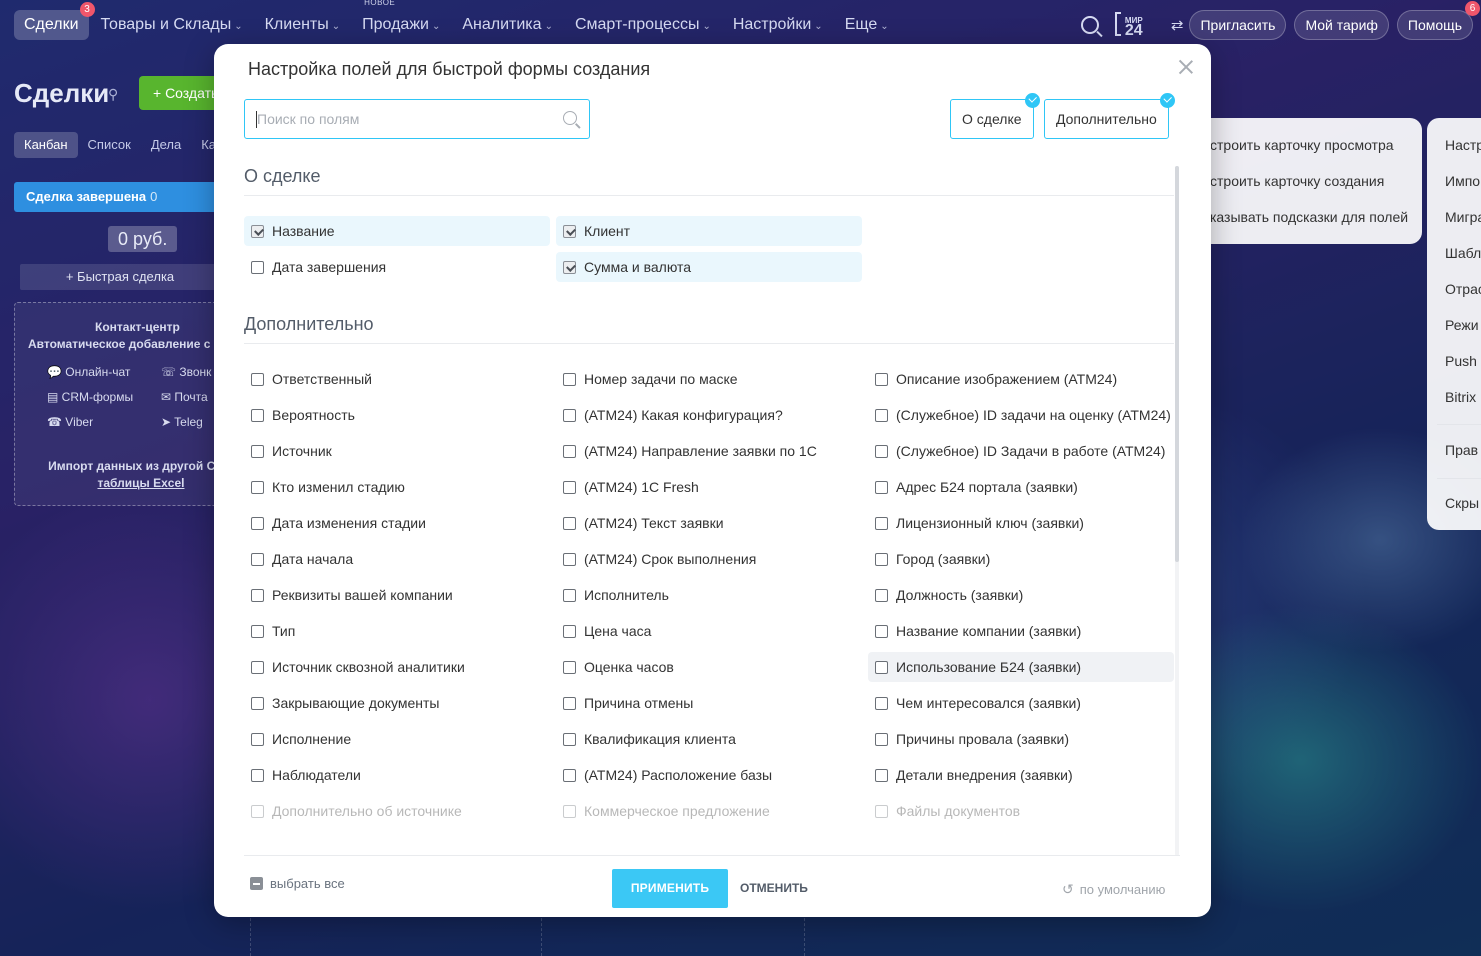 This screenshot has height=956, width=1481. What do you see at coordinates (1460, 397) in the screenshot?
I see `menu-item-bitrix: Bitrix` at bounding box center [1460, 397].